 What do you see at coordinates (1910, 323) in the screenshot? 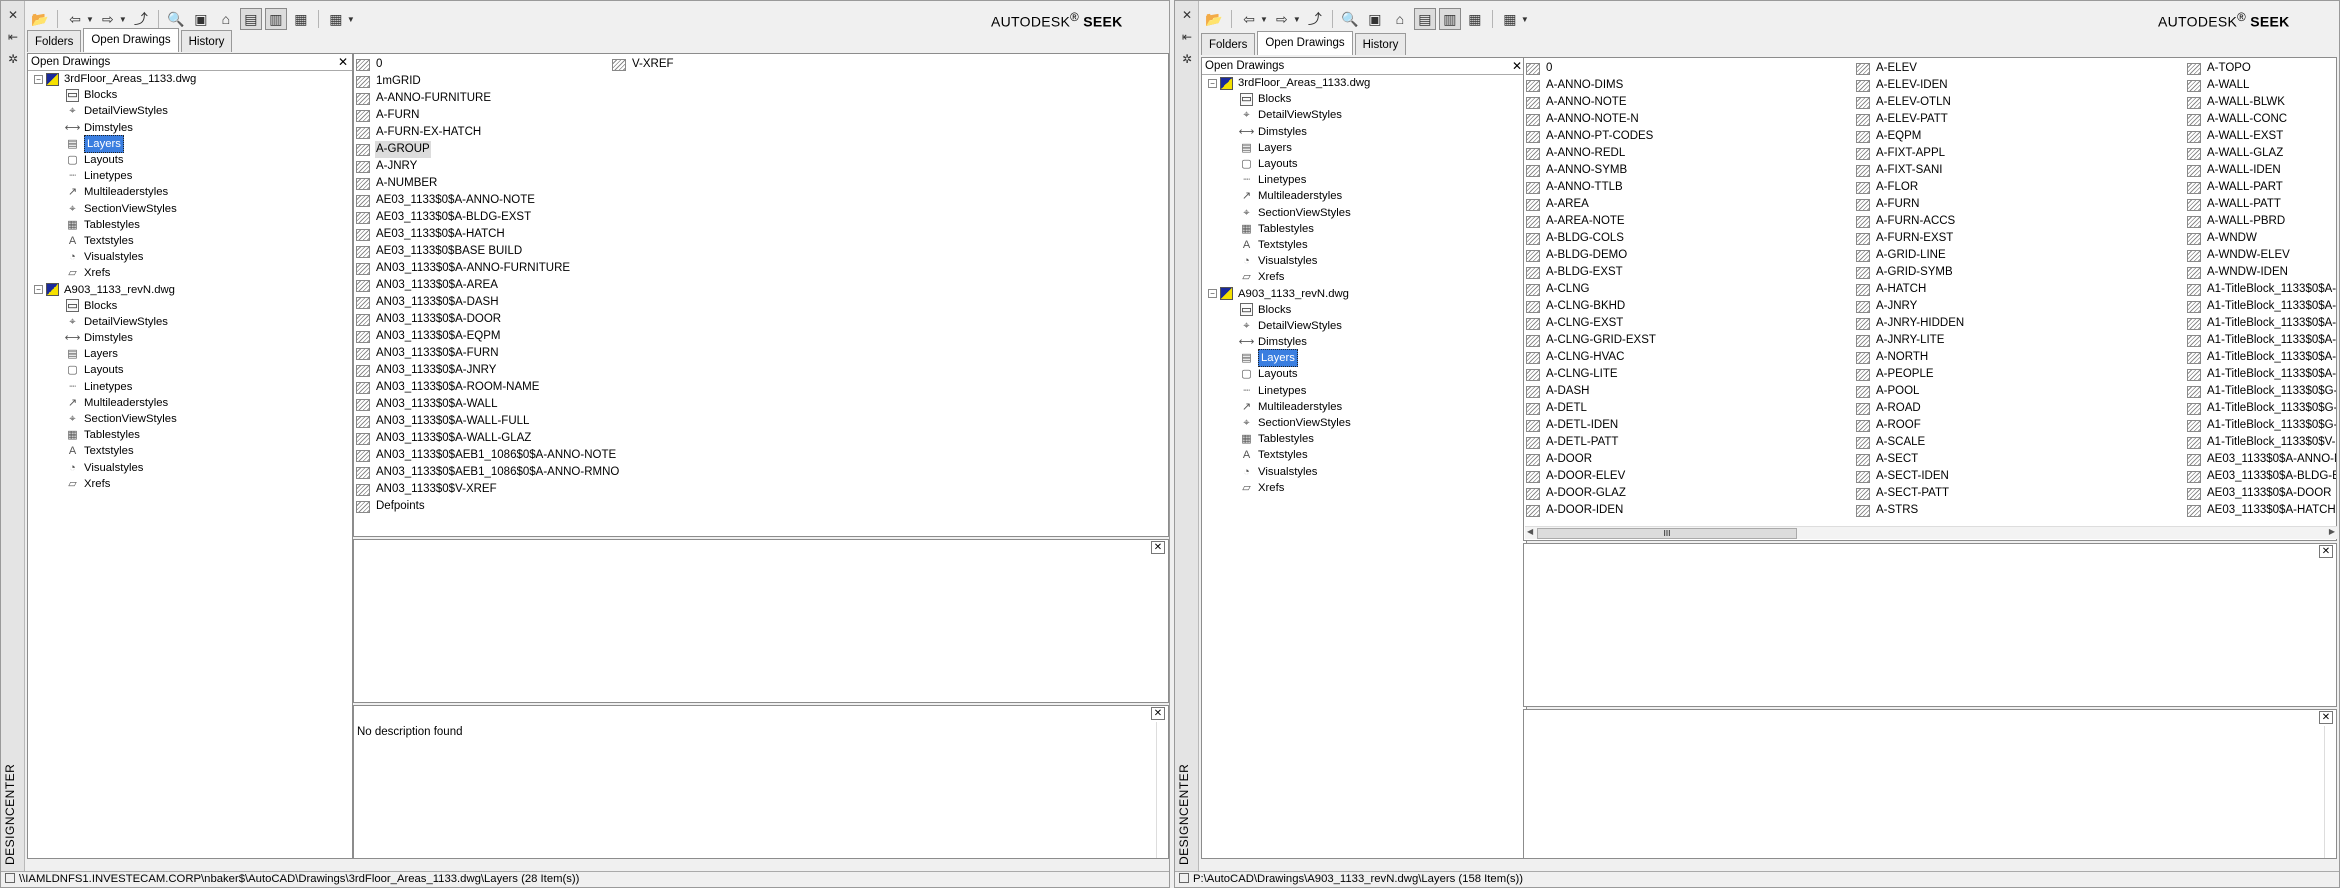
I see `layer-list-item: A-JNRY-HIDDEN` at bounding box center [1910, 323].